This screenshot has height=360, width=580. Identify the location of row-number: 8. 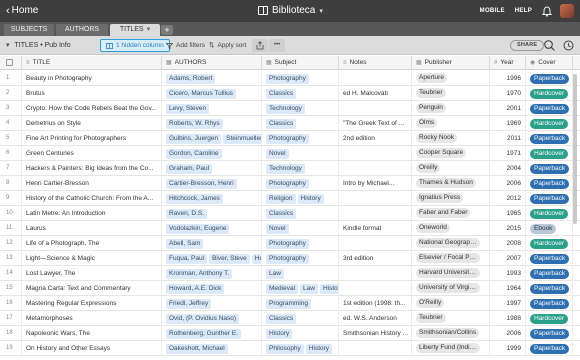
(11, 183).